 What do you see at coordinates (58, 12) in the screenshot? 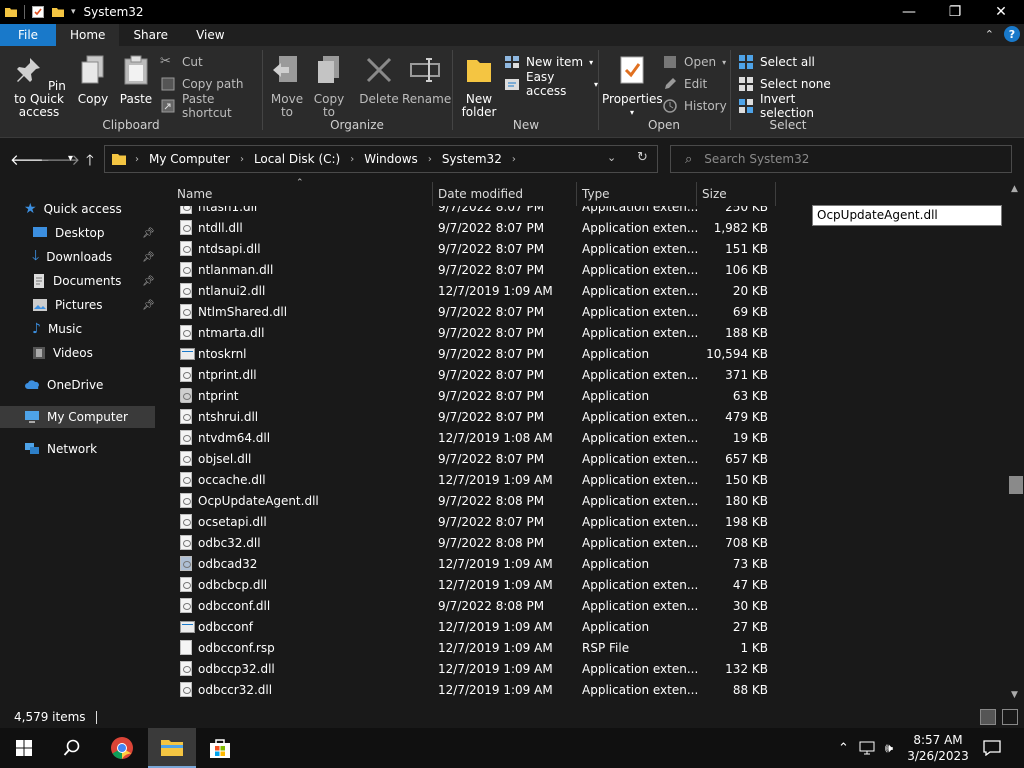
I see `new-folder-icon` at bounding box center [58, 12].